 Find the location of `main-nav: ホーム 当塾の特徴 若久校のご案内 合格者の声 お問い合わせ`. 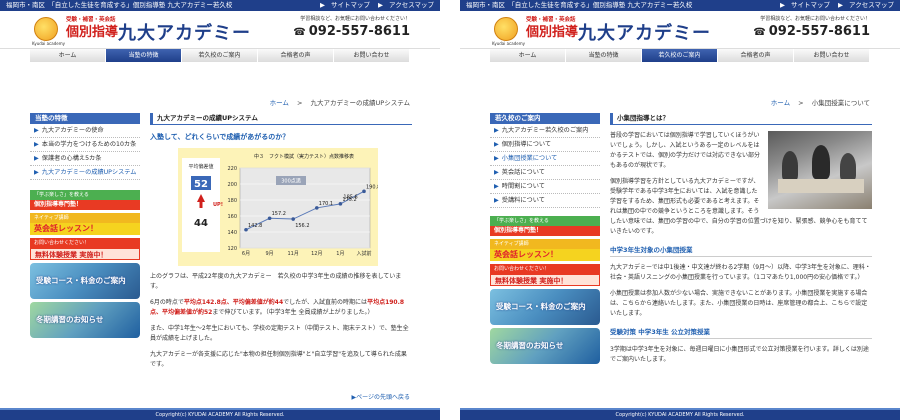

main-nav: ホーム 当塾の特徴 若久校のご案内 合格者の声 お問い合わせ is located at coordinates (220, 55).